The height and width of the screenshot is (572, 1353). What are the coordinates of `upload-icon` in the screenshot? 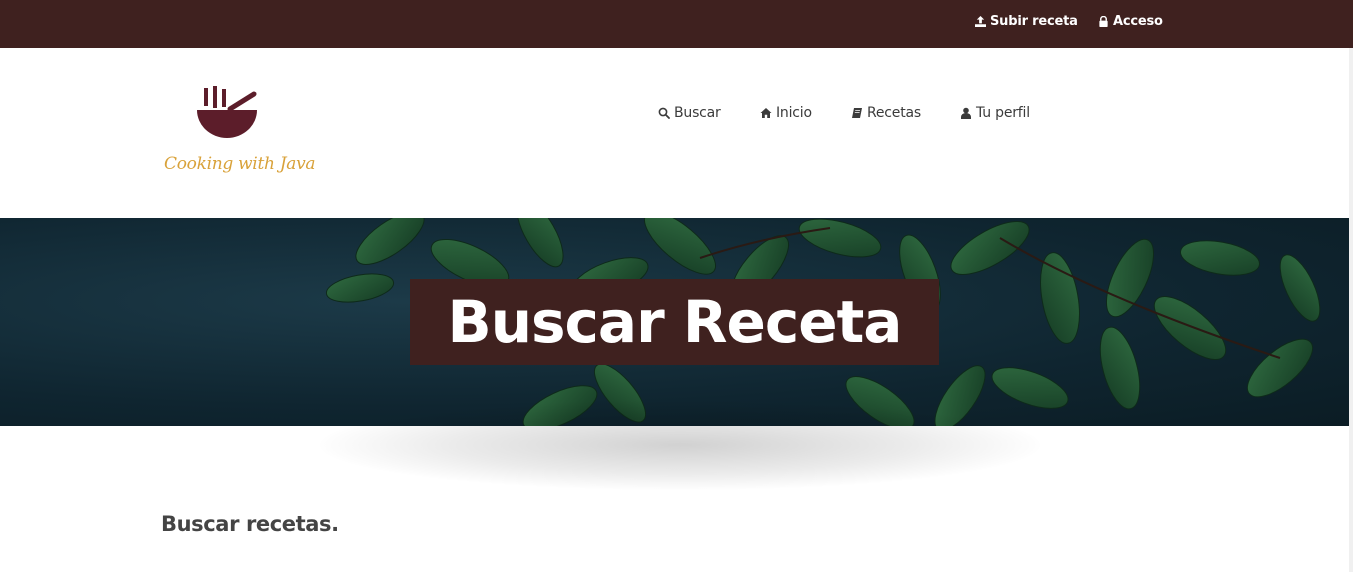 It's located at (980, 21).